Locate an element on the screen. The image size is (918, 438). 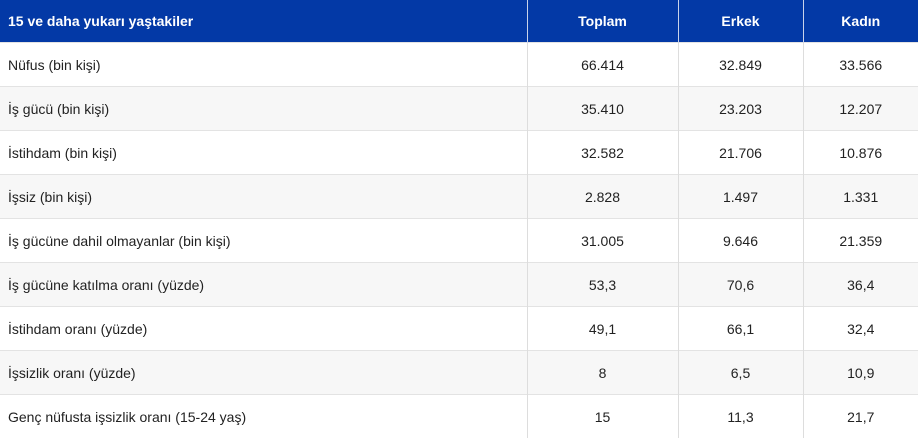
table-row: İşsizlik oranı (yüzde) 8 6,5 10,9 is located at coordinates (459, 373).